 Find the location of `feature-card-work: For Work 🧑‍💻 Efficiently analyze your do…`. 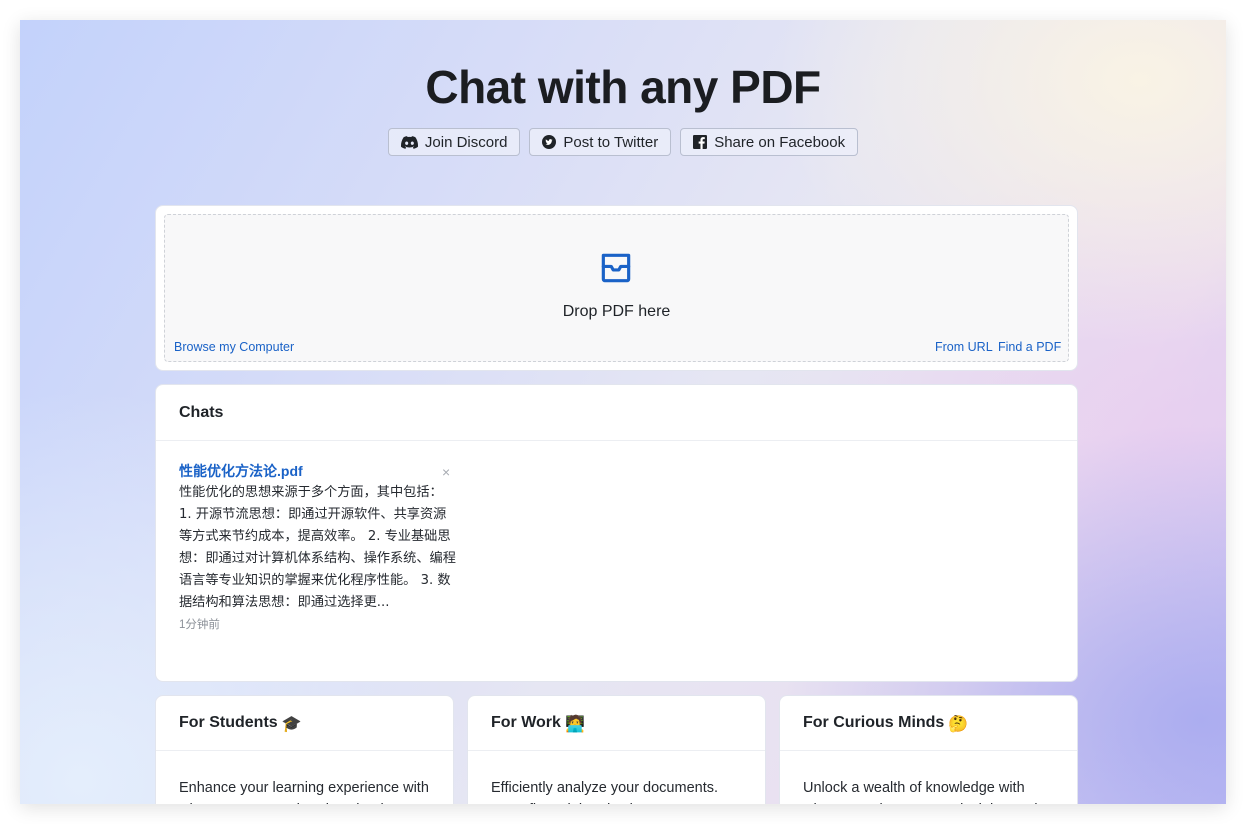

feature-card-work: For Work 🧑‍💻 Efficiently analyze your do… is located at coordinates (616, 749).